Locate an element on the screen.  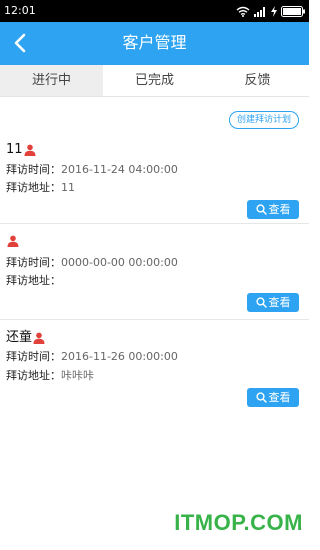
visit-time-row: 拜访时间：0000-00-00 00:00:00 is located at coordinates (92, 263).